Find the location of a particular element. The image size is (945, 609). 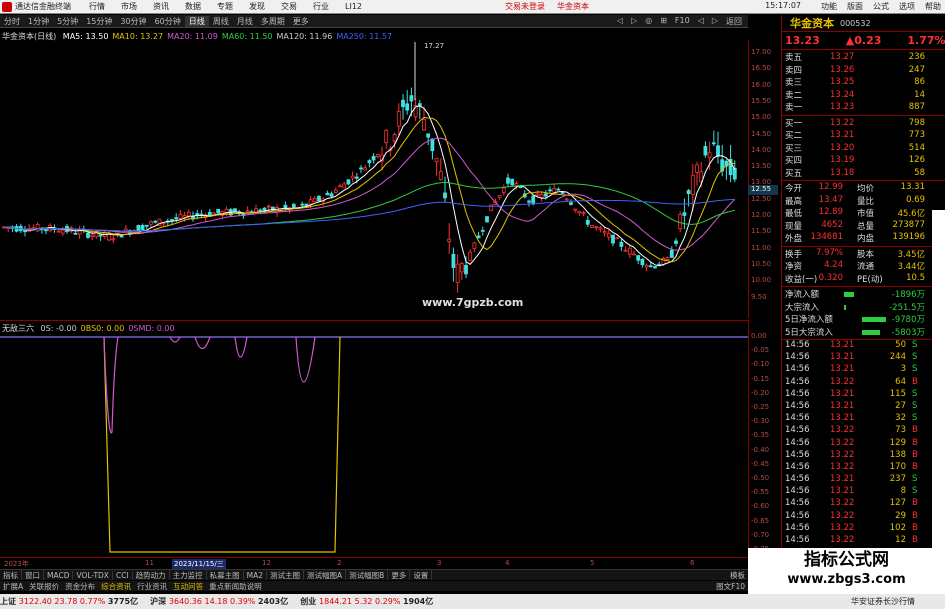

stat-row: 外盘 134681 内盘 139196 is located at coordinates (863, 238).